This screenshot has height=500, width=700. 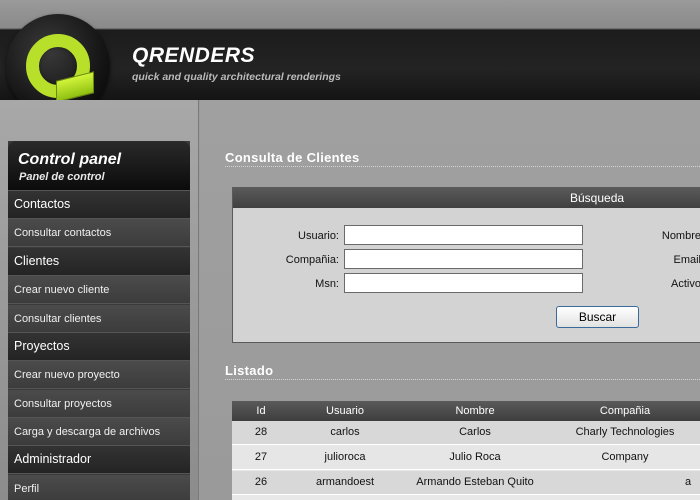 I want to click on msn-label: Msn:, so click(x=327, y=284).